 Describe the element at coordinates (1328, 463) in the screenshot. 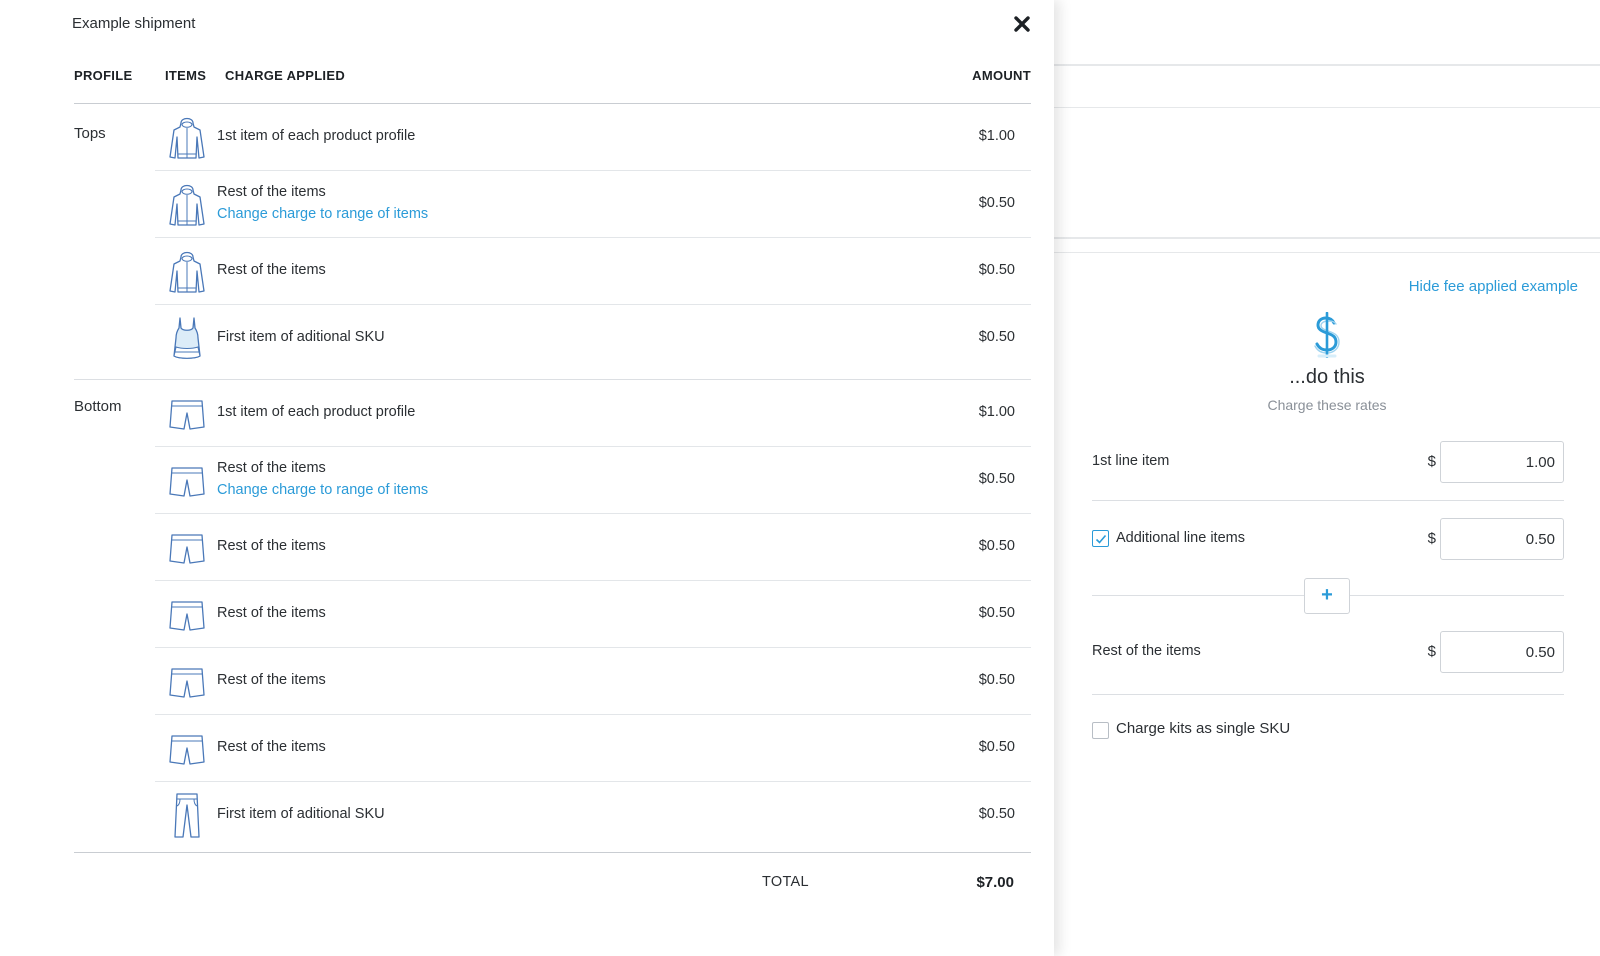

I see `first-line-item-row: 1st line item $` at that location.